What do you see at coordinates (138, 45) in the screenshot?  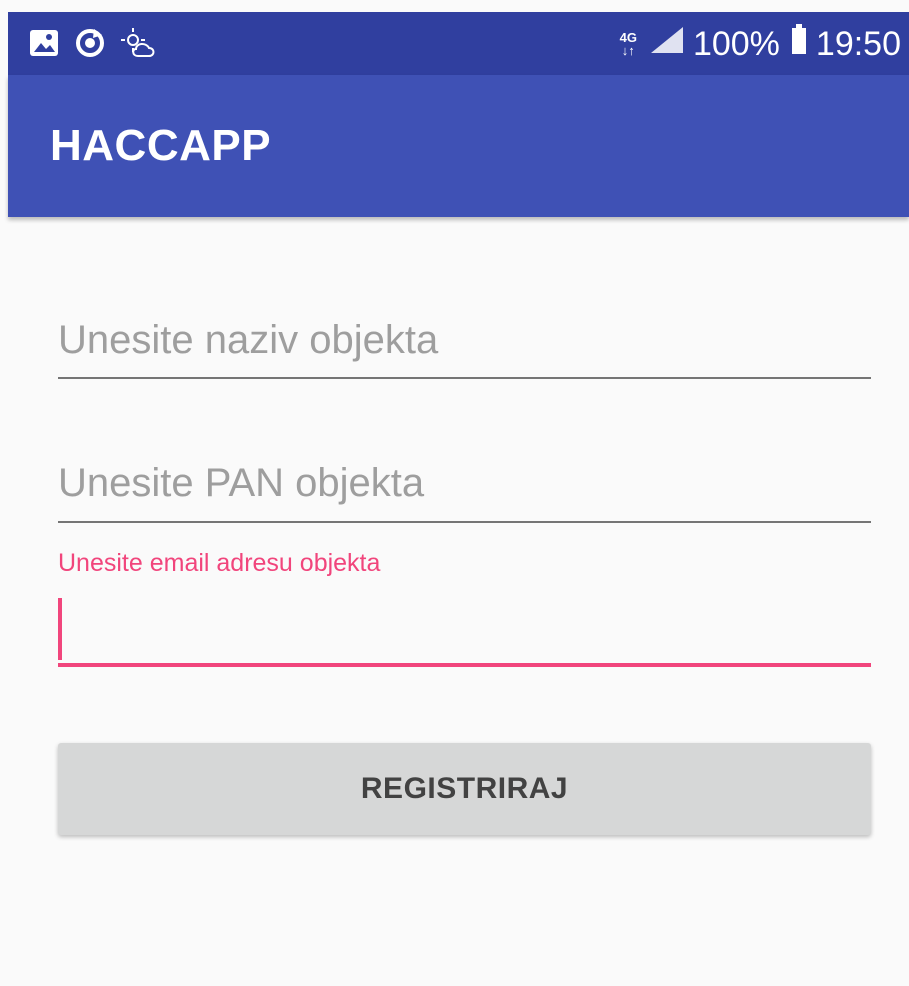 I see `weather-icon` at bounding box center [138, 45].